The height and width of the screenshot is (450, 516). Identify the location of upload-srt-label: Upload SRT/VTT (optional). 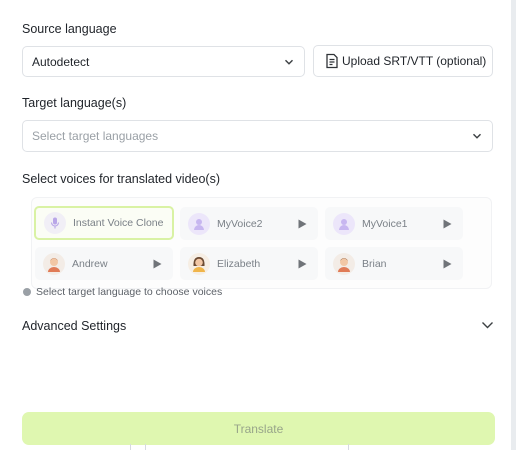
(414, 61).